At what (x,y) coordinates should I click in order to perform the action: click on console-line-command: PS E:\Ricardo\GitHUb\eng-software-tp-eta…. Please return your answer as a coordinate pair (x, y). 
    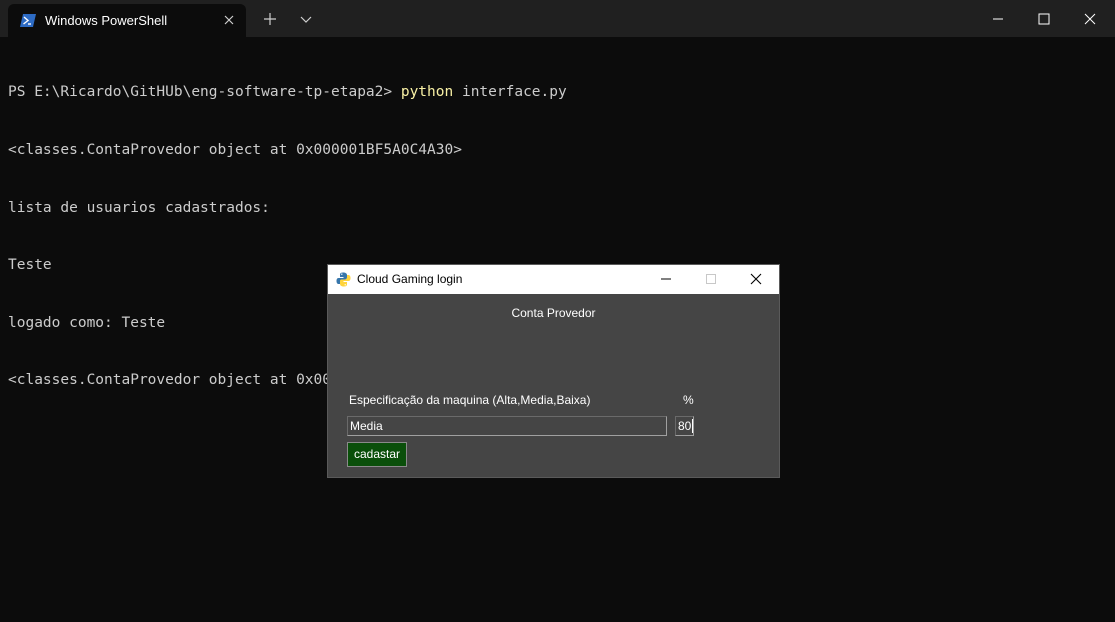
    Looking at the image, I should click on (558, 92).